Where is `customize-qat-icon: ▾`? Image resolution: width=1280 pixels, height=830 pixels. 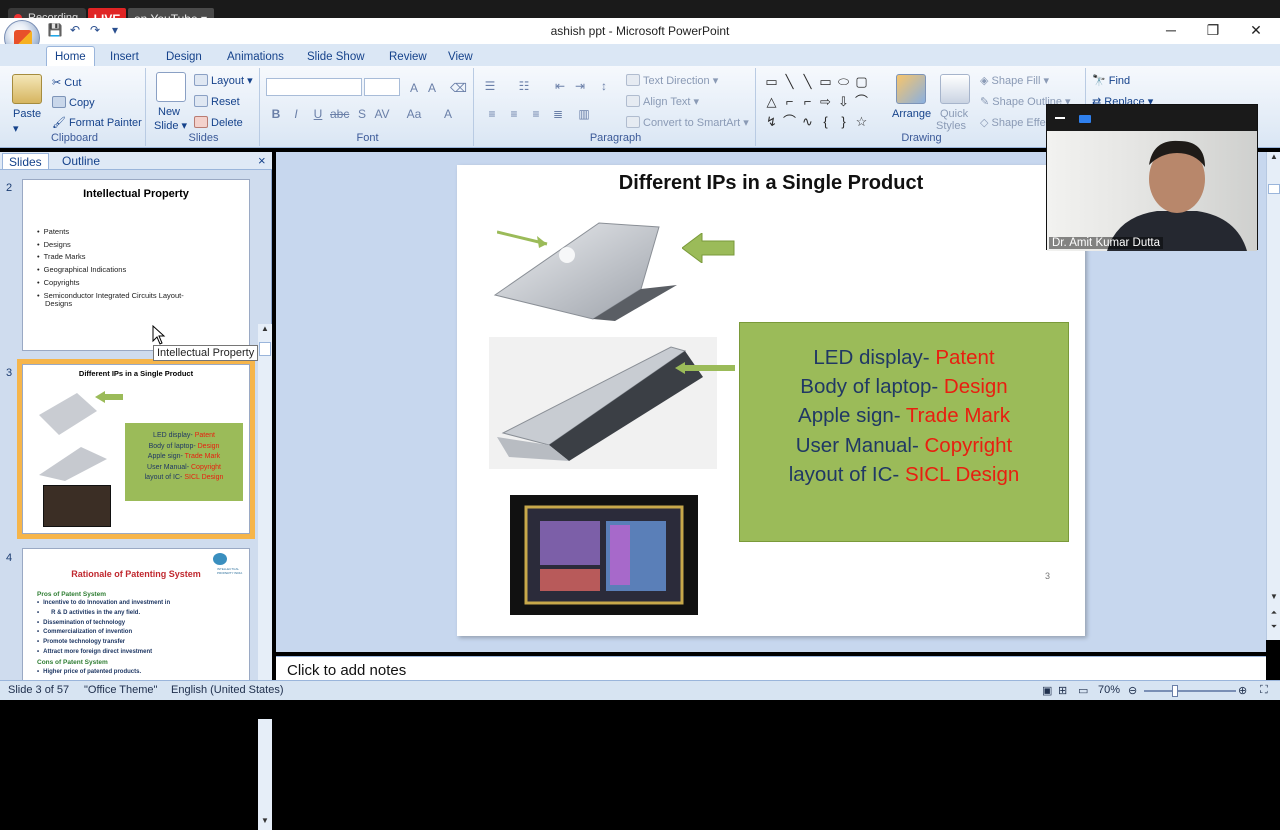
customize-qat-icon: ▾ is located at coordinates (115, 30).